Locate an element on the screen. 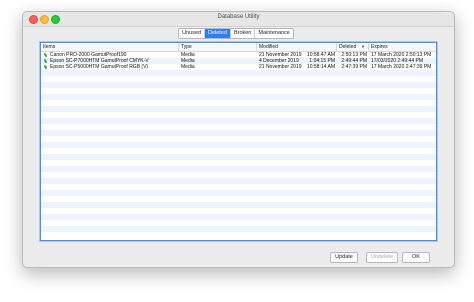 Image resolution: width=474 pixels, height=302 pixels. title-bar: Database Utility is located at coordinates (238, 19).